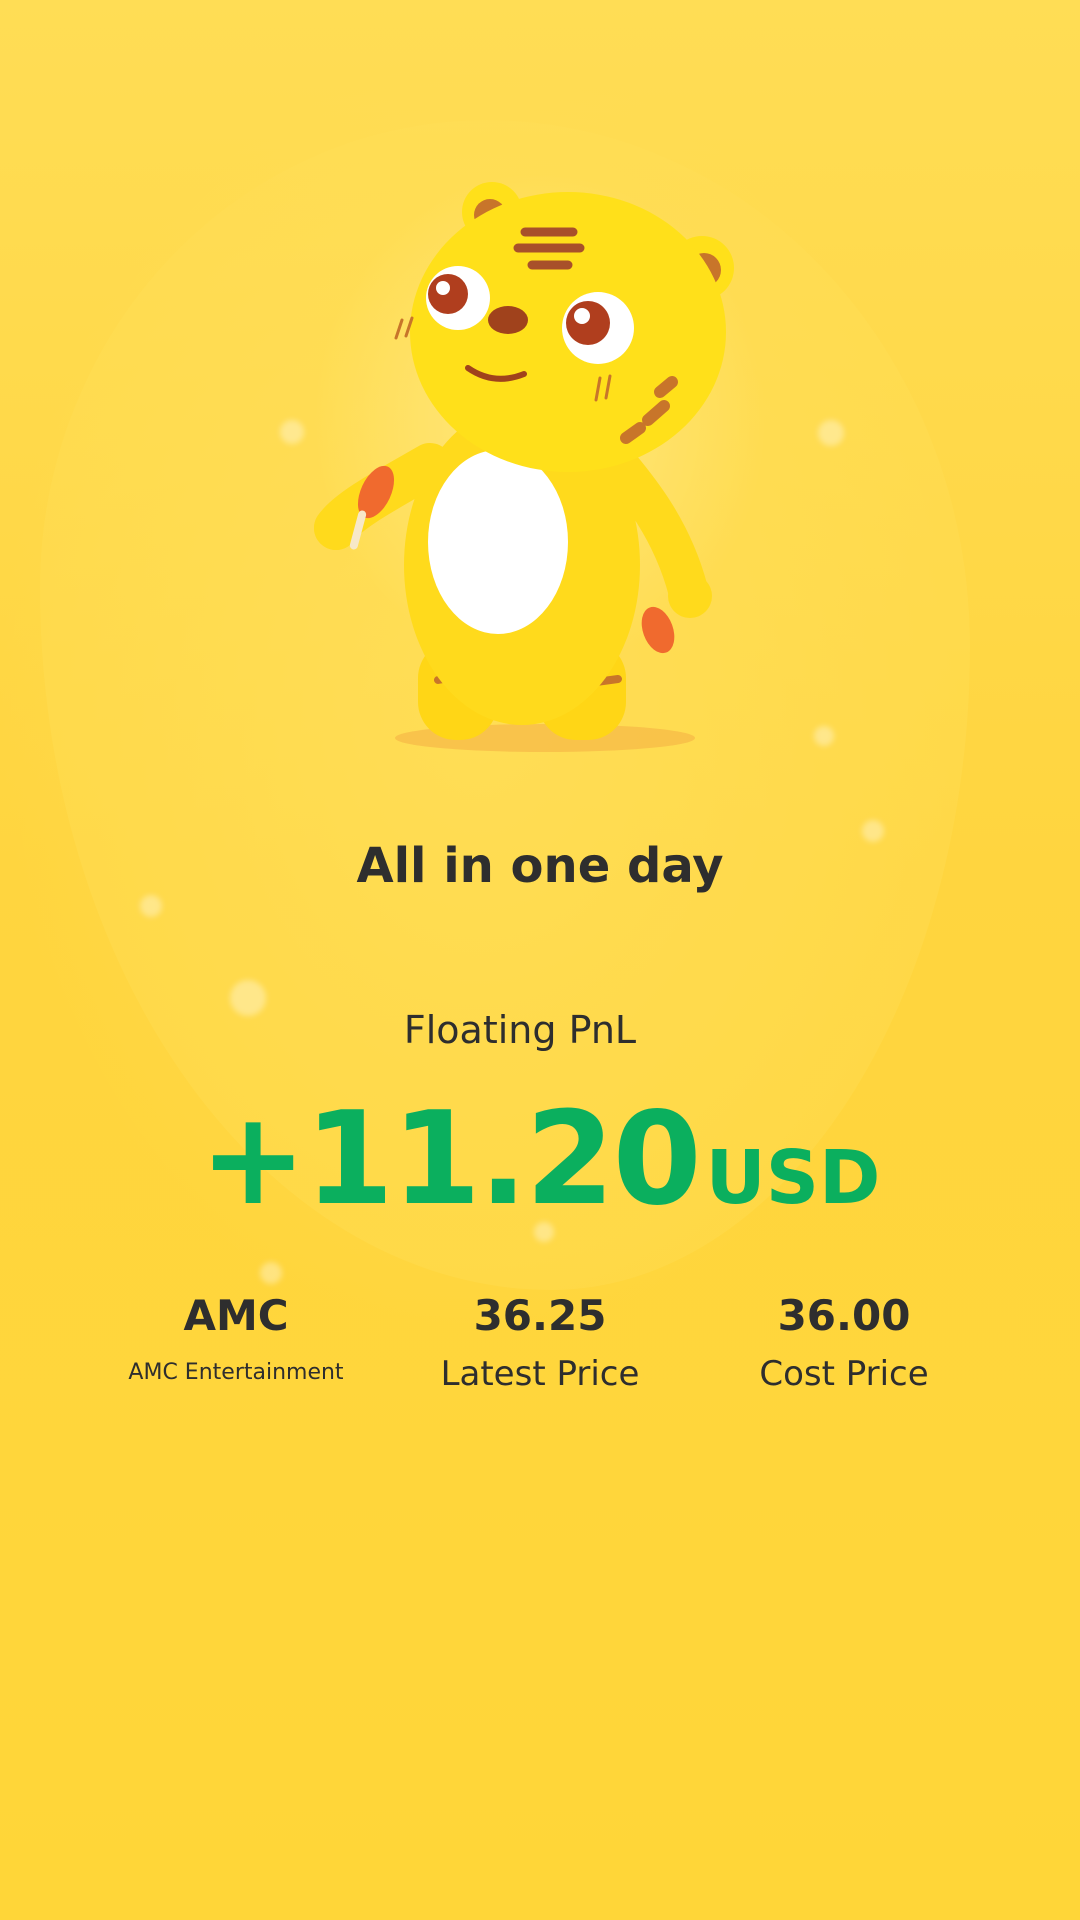 The image size is (1080, 1920). Describe the element at coordinates (844, 1374) in the screenshot. I see `cost-price-label: Cost Price` at that location.